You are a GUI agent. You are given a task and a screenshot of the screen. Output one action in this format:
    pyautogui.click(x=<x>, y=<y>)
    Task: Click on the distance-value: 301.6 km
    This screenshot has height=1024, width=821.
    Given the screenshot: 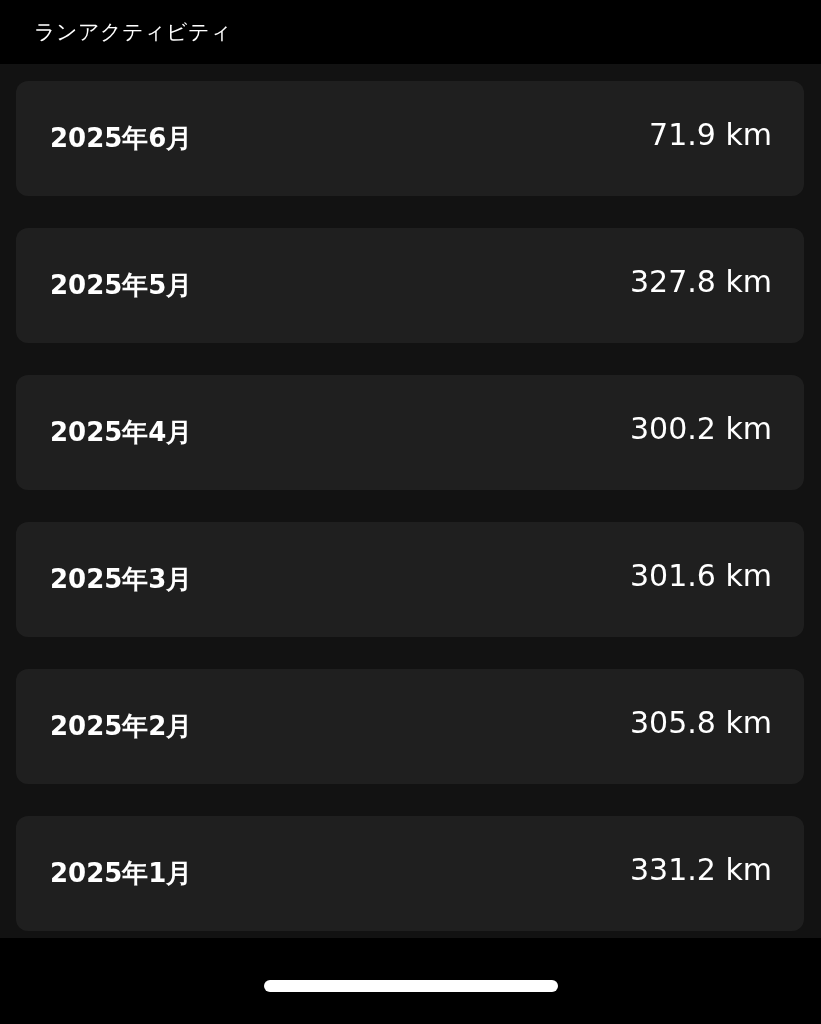 What is the action you would take?
    pyautogui.click(x=700, y=575)
    